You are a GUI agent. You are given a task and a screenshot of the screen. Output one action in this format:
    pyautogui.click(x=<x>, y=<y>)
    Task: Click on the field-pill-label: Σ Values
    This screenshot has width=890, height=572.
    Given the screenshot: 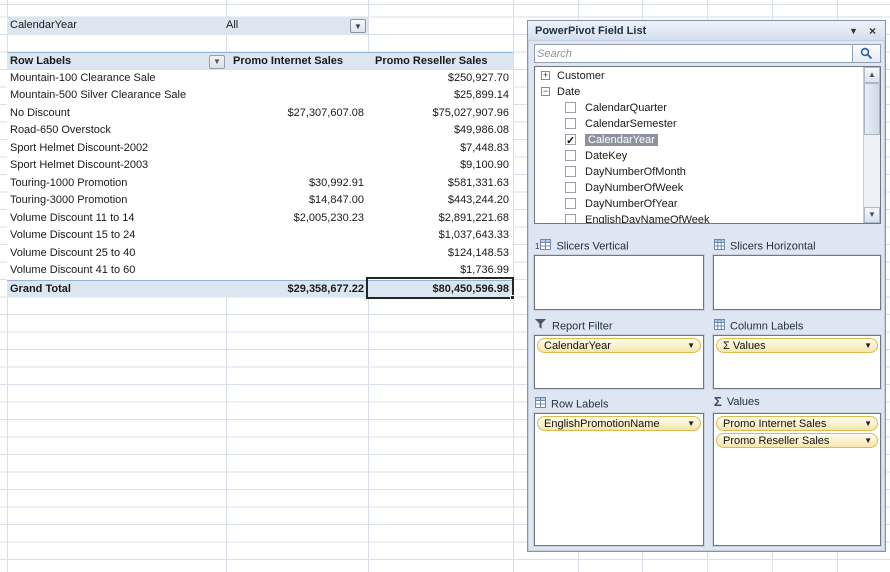 What is the action you would take?
    pyautogui.click(x=744, y=346)
    